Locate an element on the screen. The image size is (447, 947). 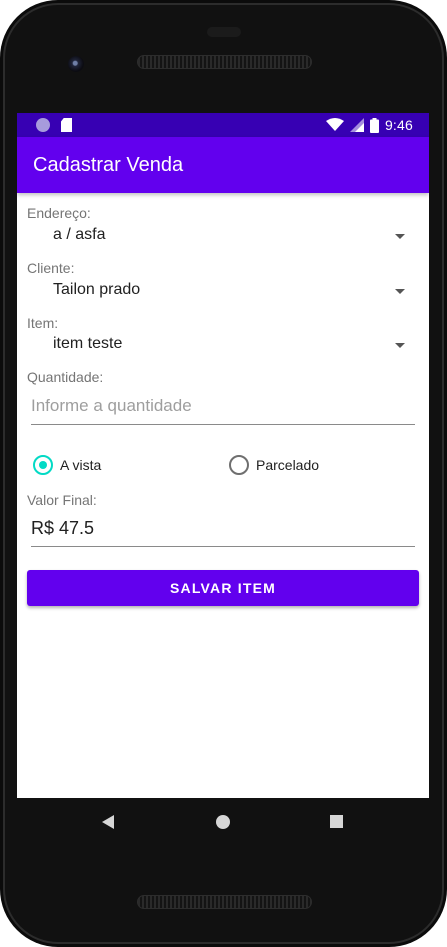
battery-icon is located at coordinates (374, 125).